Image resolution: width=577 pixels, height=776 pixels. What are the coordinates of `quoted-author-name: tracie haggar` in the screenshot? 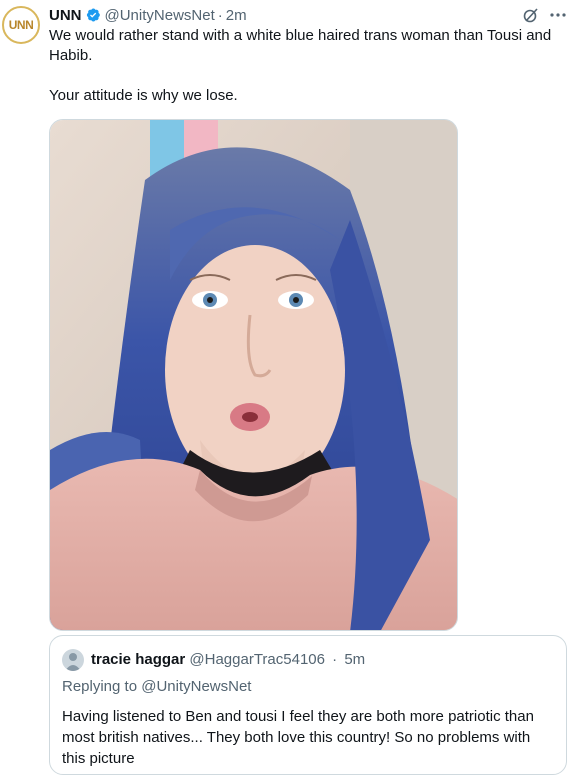 It's located at (138, 659).